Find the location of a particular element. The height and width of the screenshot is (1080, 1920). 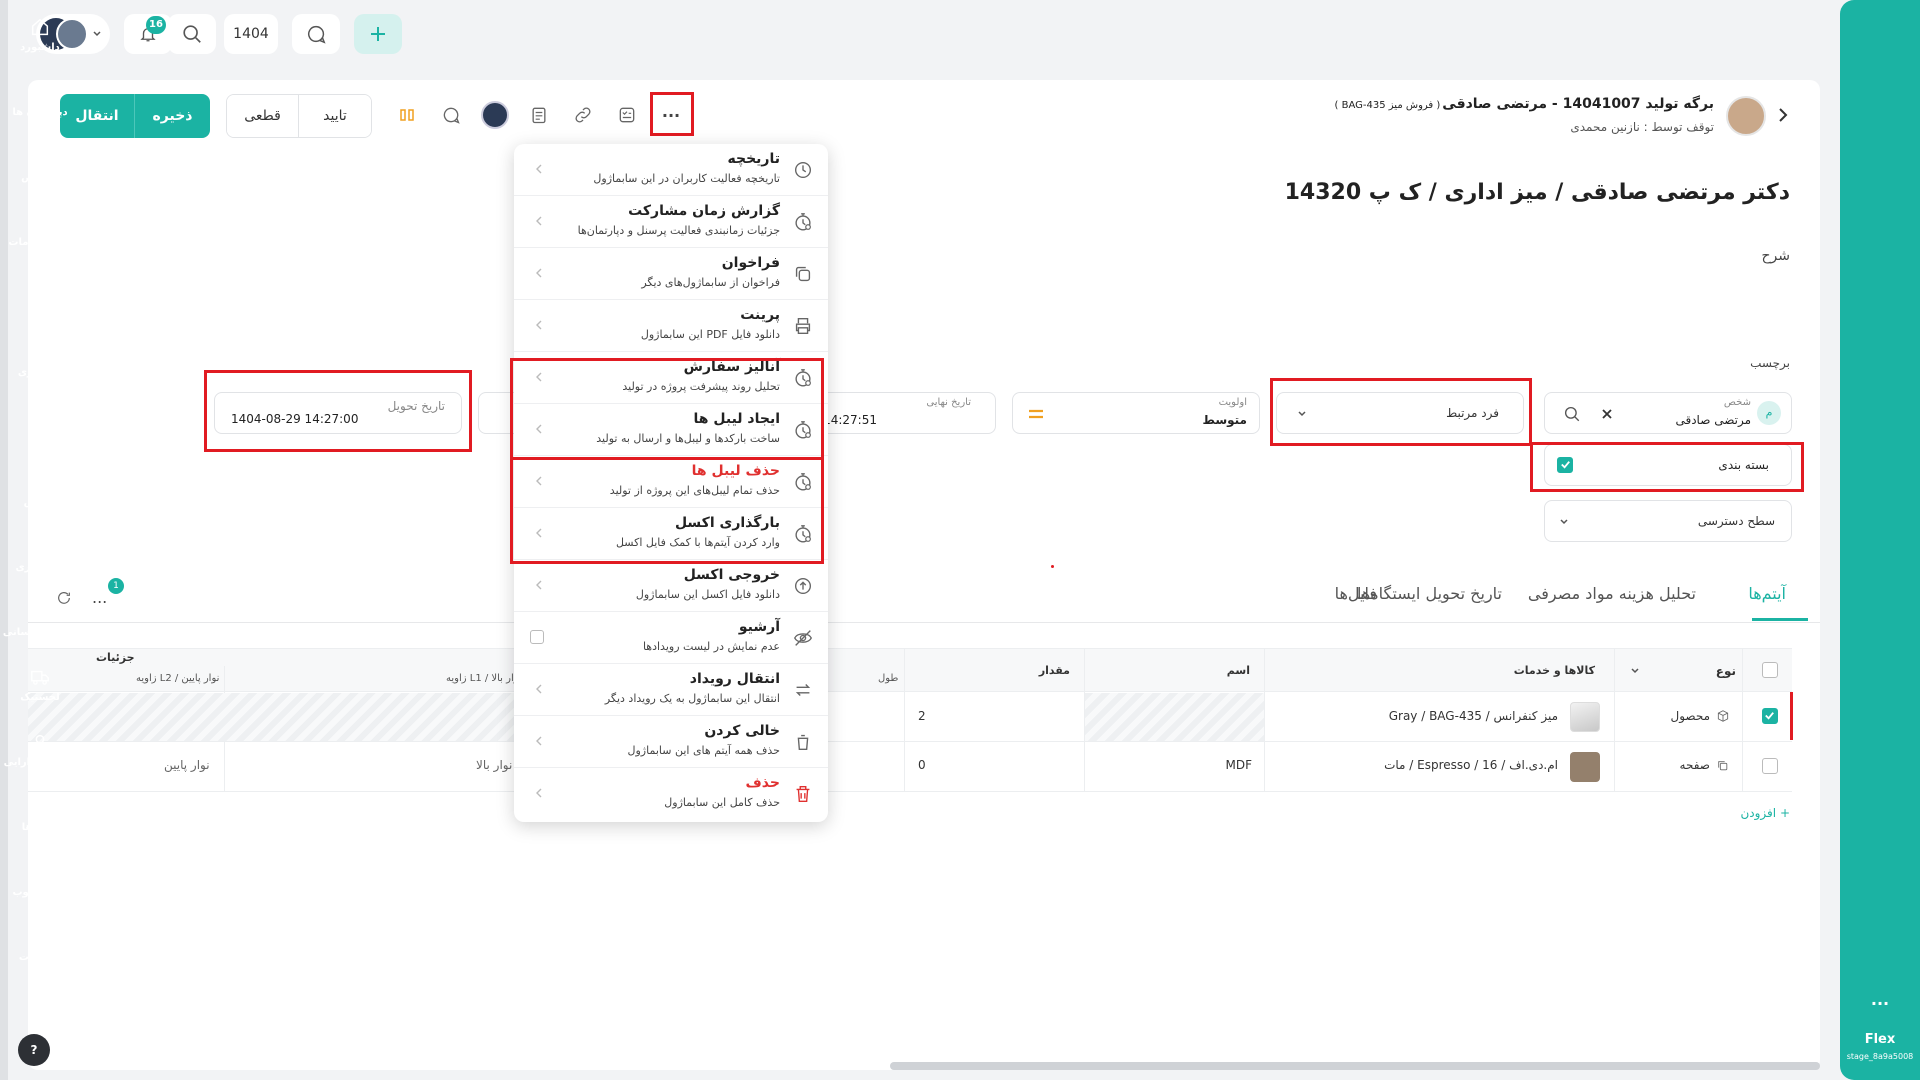

menu-item-title: حذف is located at coordinates (762, 783).